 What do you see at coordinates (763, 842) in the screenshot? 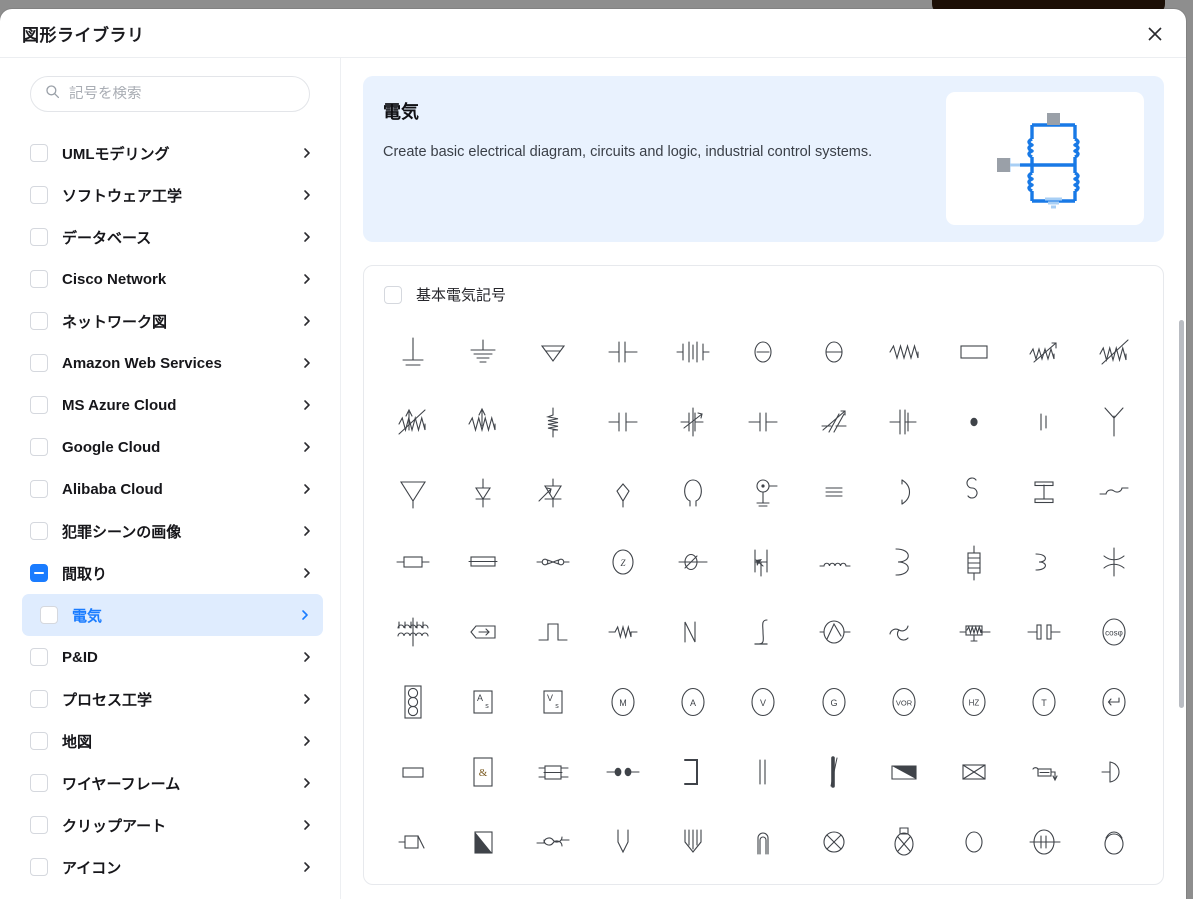
I see `symbol-loop-arch` at bounding box center [763, 842].